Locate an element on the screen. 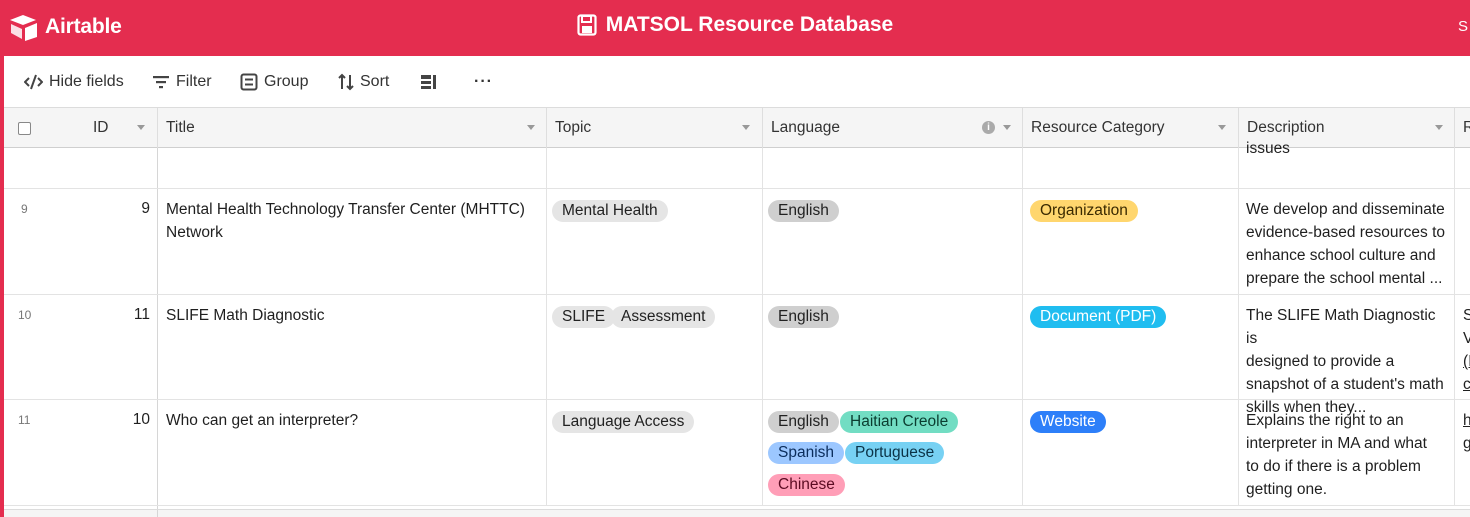 The image size is (1470, 517). hide-fields-icon is located at coordinates (33, 82).